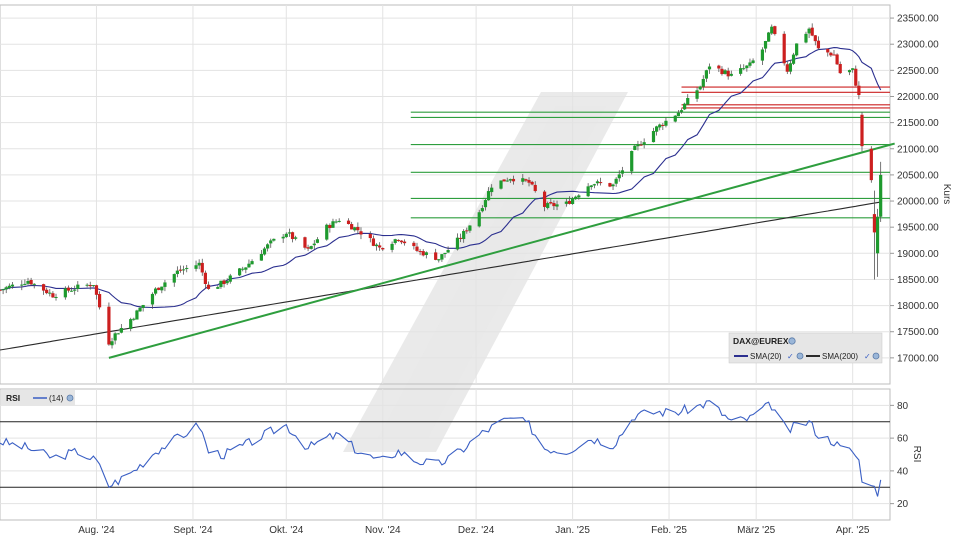  I want to click on legend-sma20-label: SMA(20), so click(766, 356).